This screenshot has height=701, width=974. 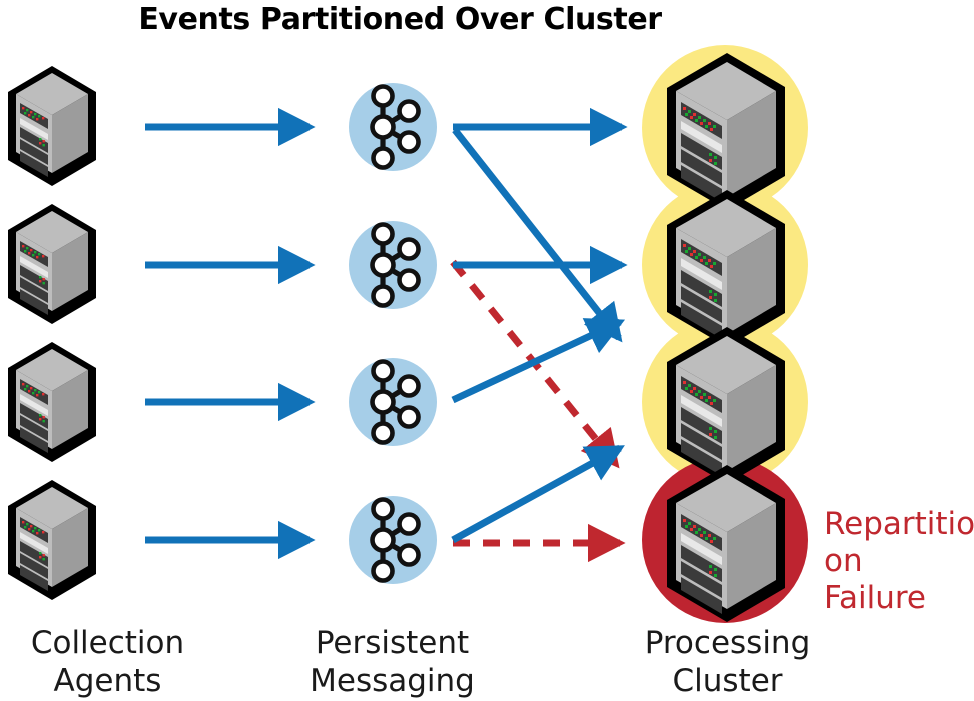 I want to click on caption-line-2: Agents, so click(x=107, y=681).